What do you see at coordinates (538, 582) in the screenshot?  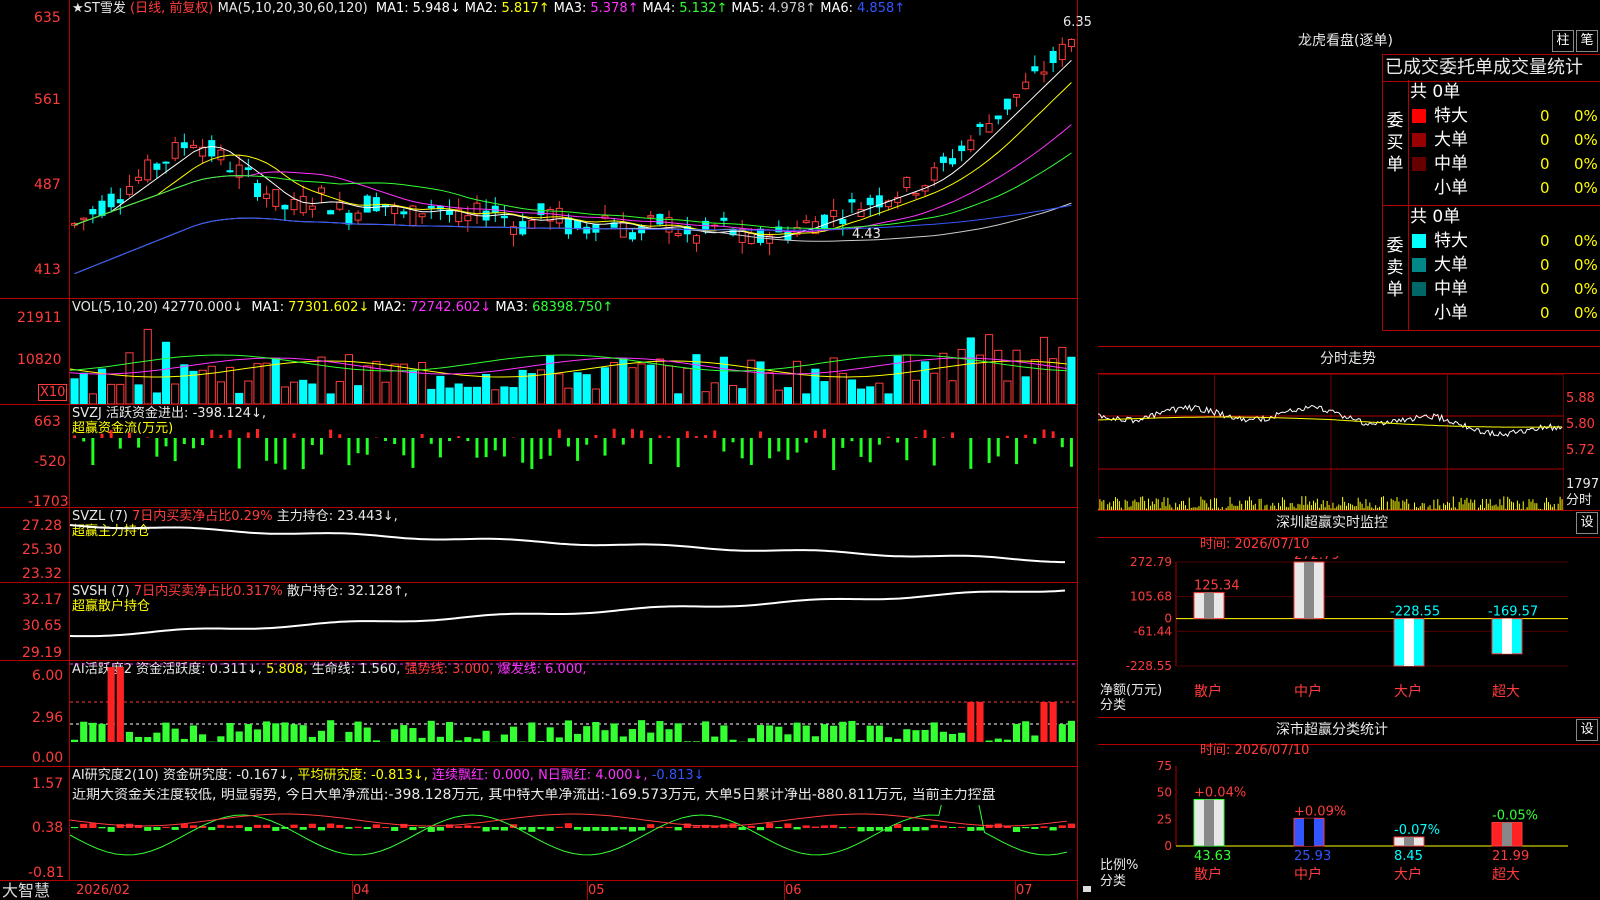 I see `pane-divider` at bounding box center [538, 582].